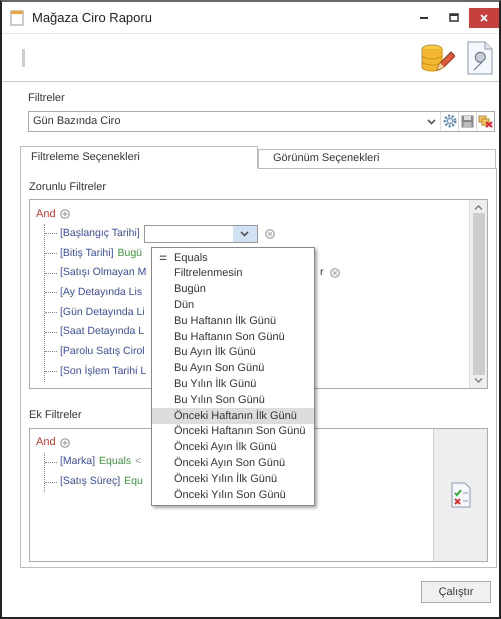 The image size is (501, 619). What do you see at coordinates (17, 18) in the screenshot?
I see `window-icon` at bounding box center [17, 18].